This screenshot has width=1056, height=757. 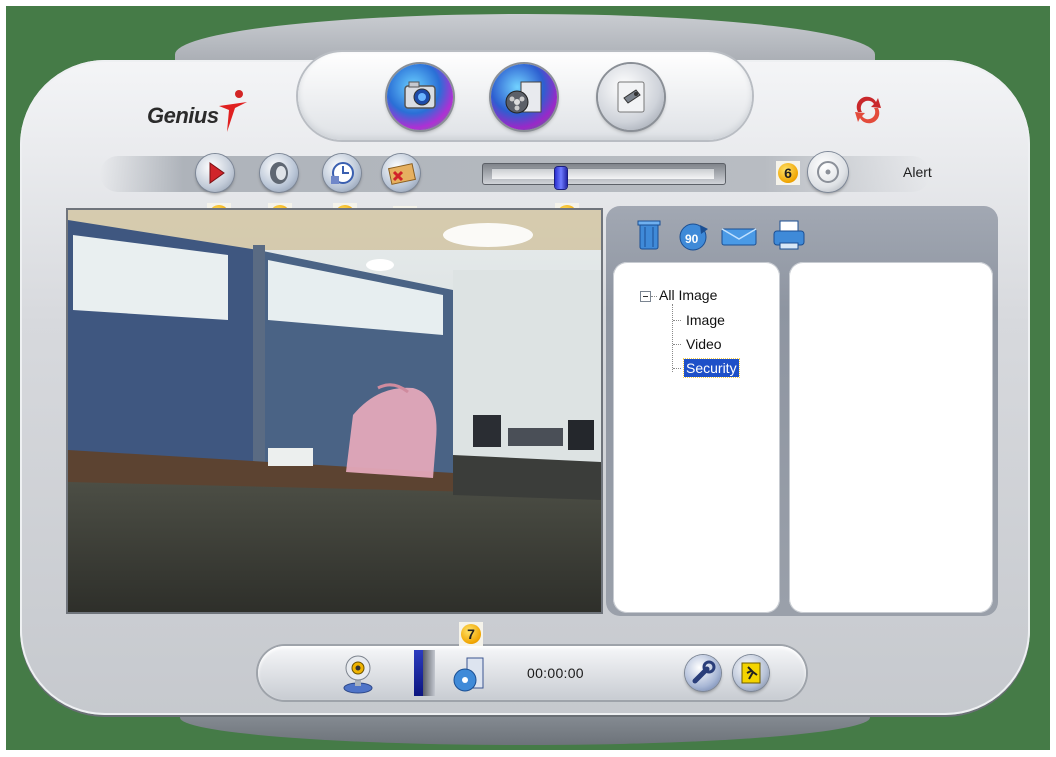 I want to click on printer-icon, so click(x=789, y=235).